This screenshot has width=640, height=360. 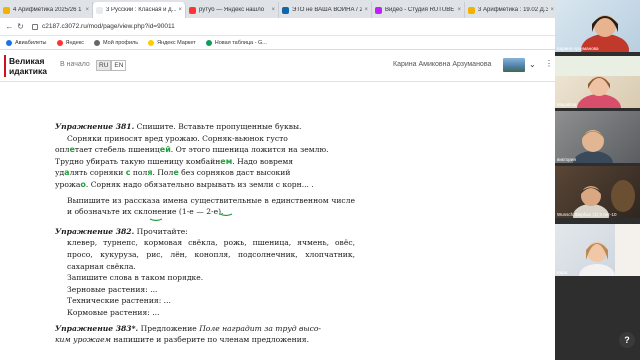 I want to click on handwriting-overlay, so click(x=191, y=217).